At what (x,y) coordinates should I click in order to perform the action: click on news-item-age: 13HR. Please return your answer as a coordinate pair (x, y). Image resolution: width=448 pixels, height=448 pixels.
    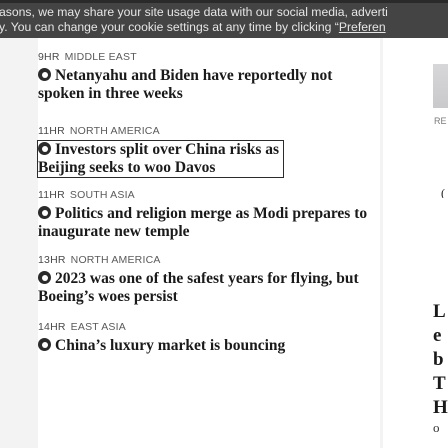
    Looking at the image, I should click on (52, 260).